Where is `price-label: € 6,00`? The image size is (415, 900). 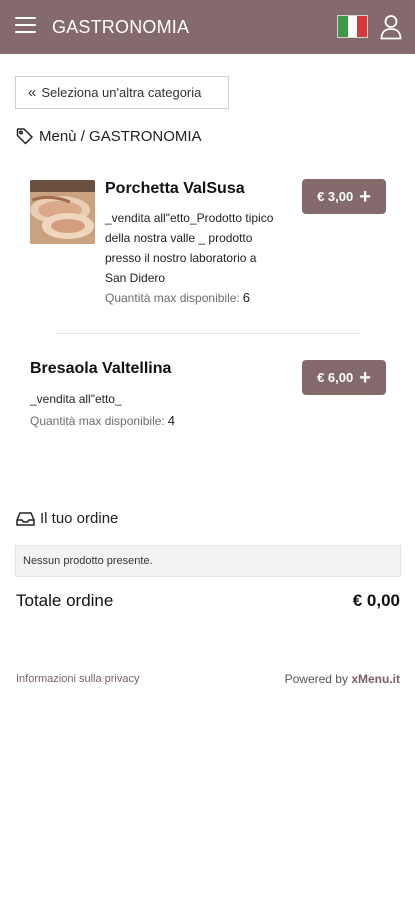 price-label: € 6,00 is located at coordinates (335, 377).